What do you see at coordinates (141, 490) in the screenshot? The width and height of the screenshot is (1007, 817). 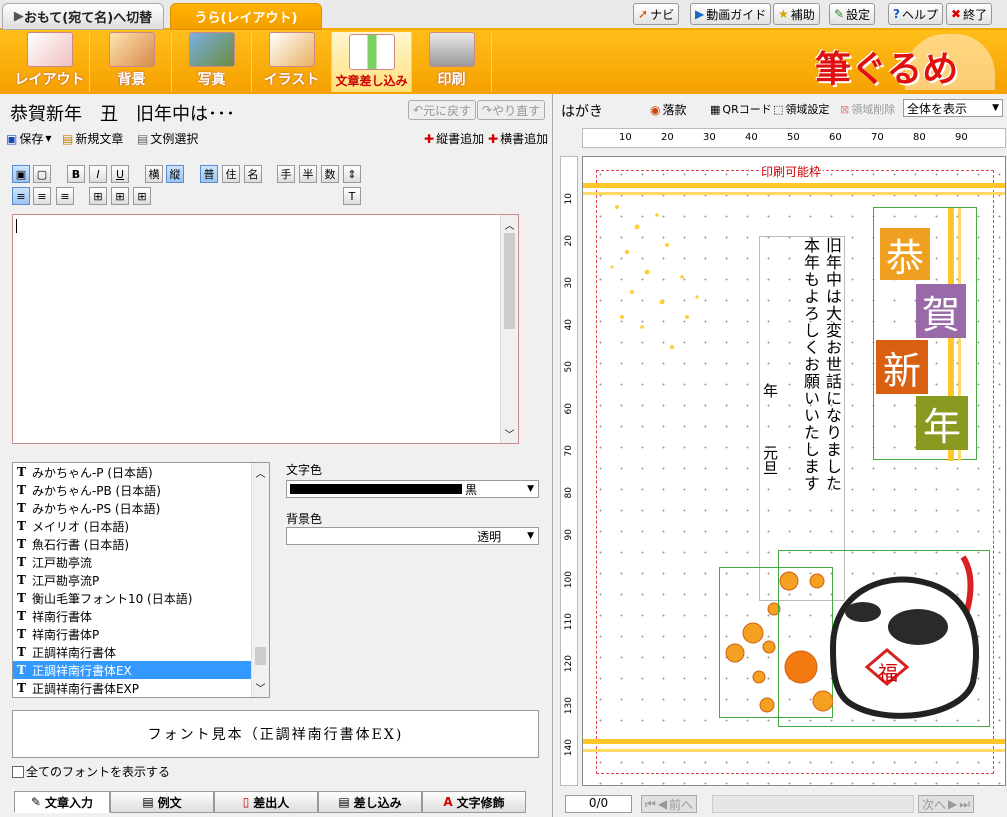 I see `font-list-item: T みかちゃん-PB (日本語)` at bounding box center [141, 490].